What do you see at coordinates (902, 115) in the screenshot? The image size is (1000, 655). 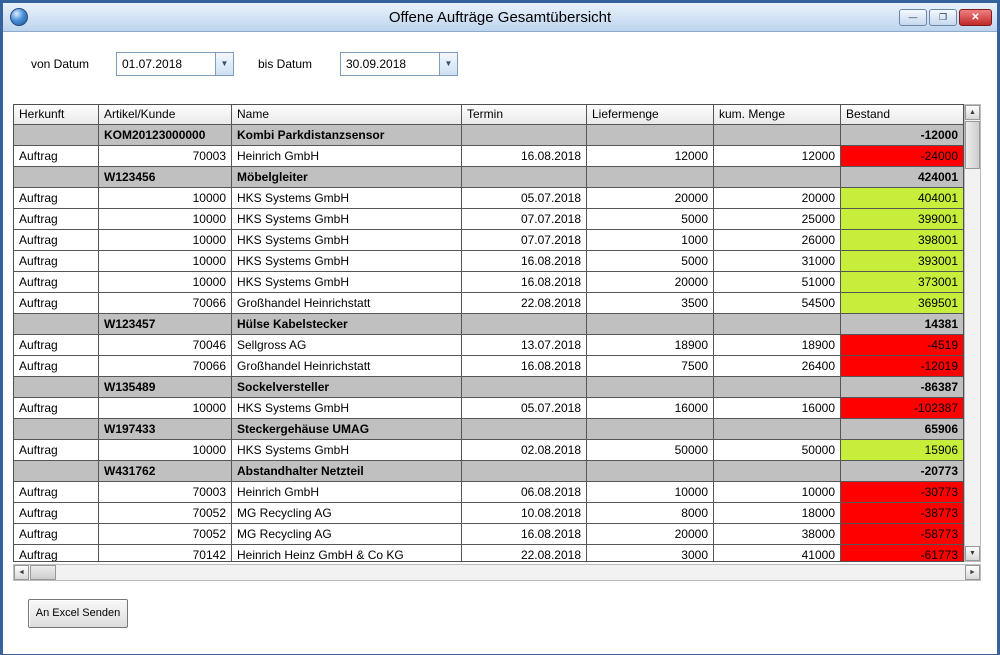 I see `column-header-bestand: Bestand` at bounding box center [902, 115].